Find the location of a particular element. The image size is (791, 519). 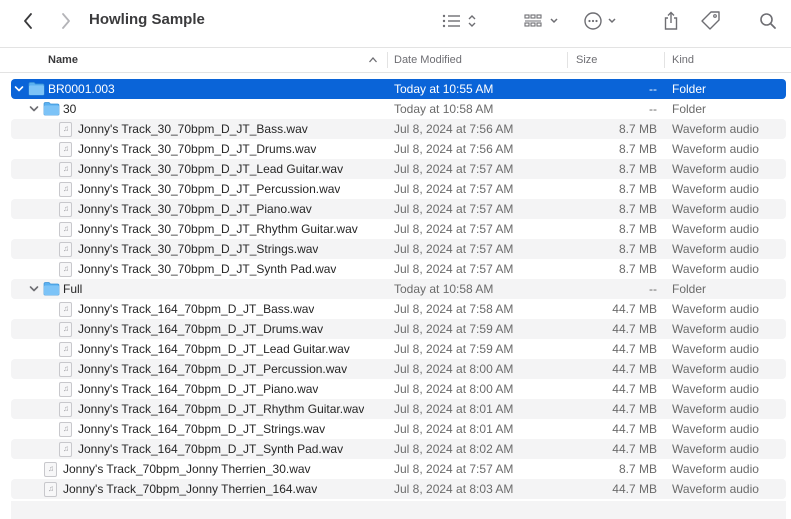

chevron-left-icon is located at coordinates (28, 21).